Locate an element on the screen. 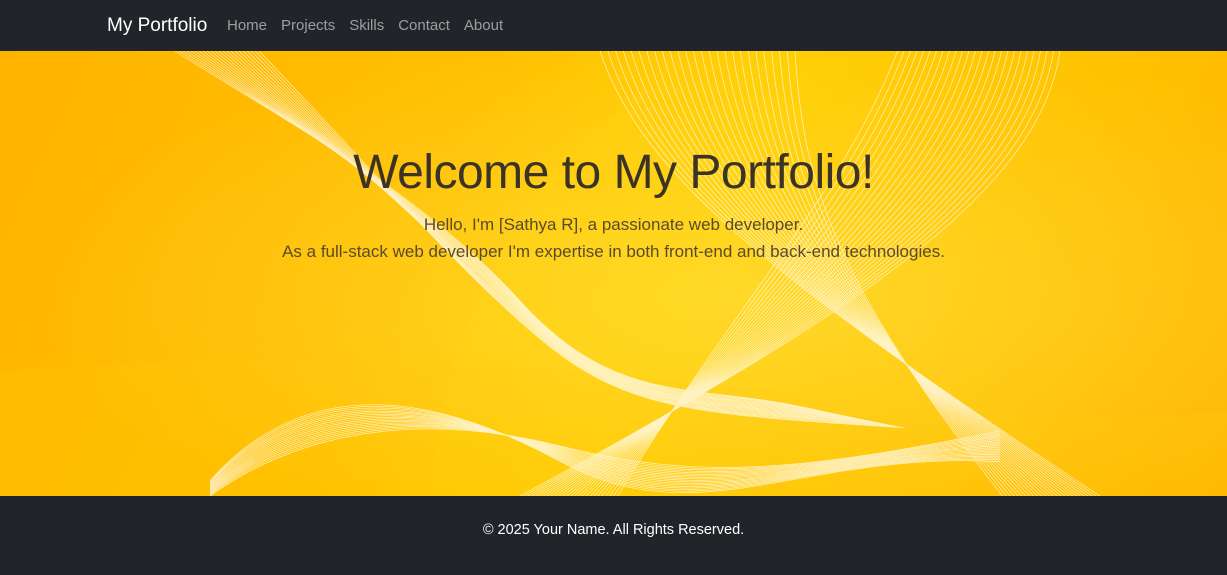 This screenshot has width=1227, height=575. nav-link-home: Home is located at coordinates (247, 25).